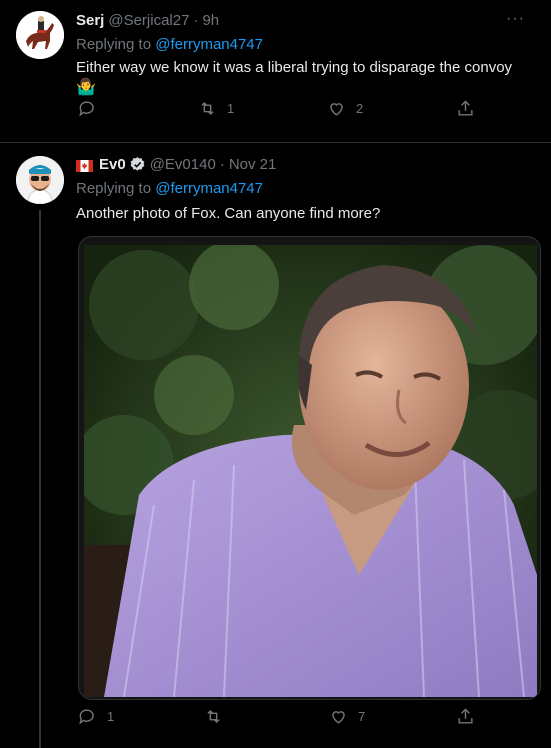 Image resolution: width=551 pixels, height=748 pixels. What do you see at coordinates (111, 716) in the screenshot?
I see `reply-count: 1` at bounding box center [111, 716].